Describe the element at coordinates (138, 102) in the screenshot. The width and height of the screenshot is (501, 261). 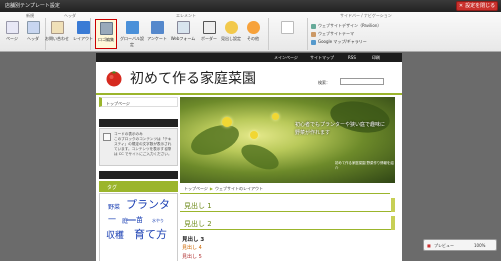
I see `sidebar-item-top-page: トップページ` at that location.